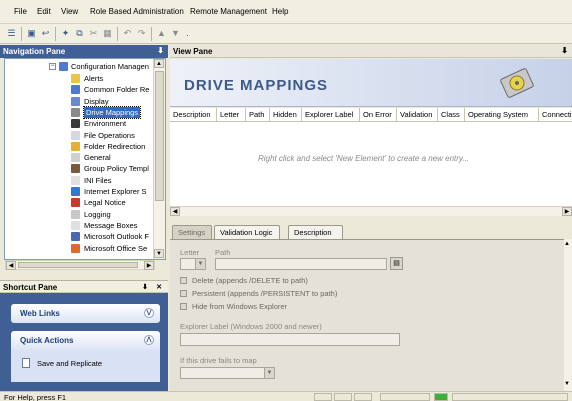 The height and width of the screenshot is (401, 572). I want to click on path-label: Path, so click(223, 252).